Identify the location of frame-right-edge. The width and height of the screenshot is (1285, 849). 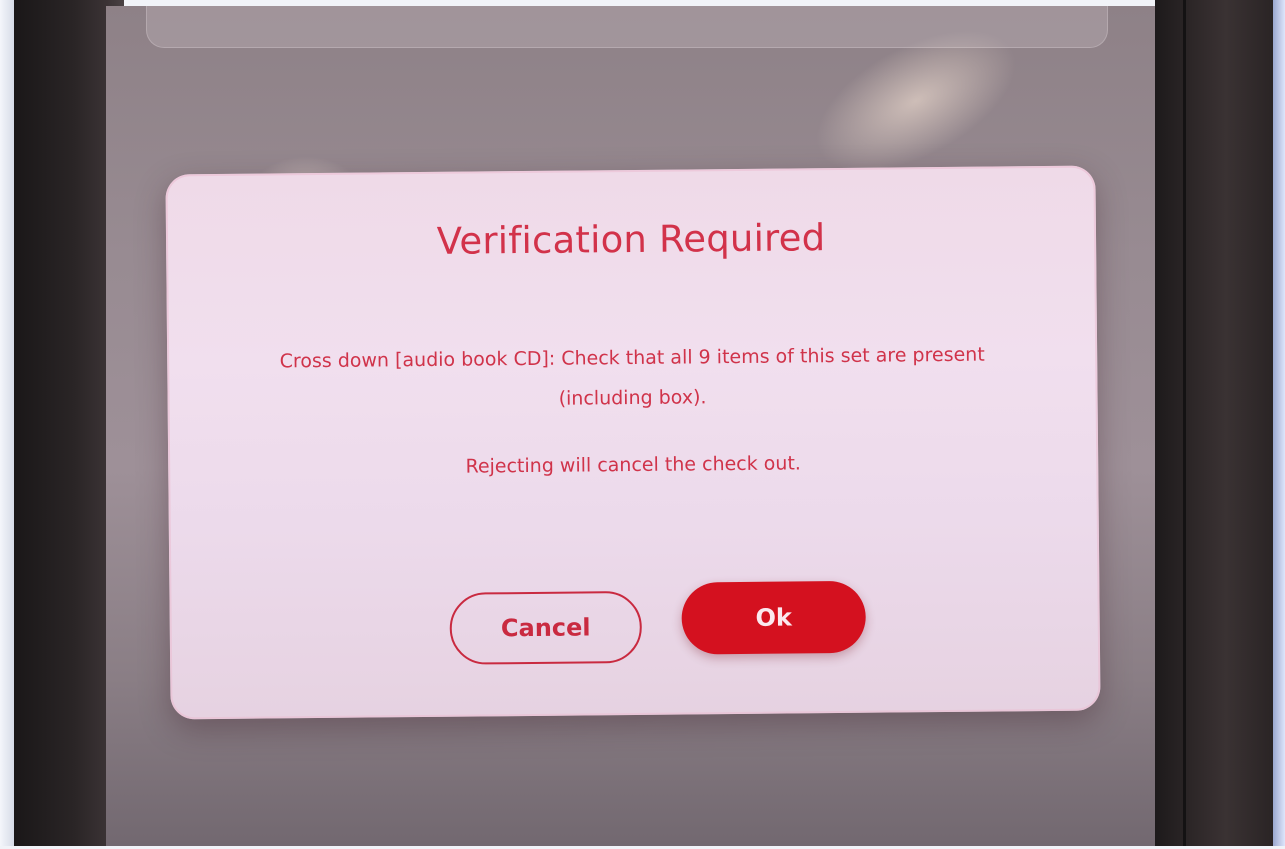
(1279, 424).